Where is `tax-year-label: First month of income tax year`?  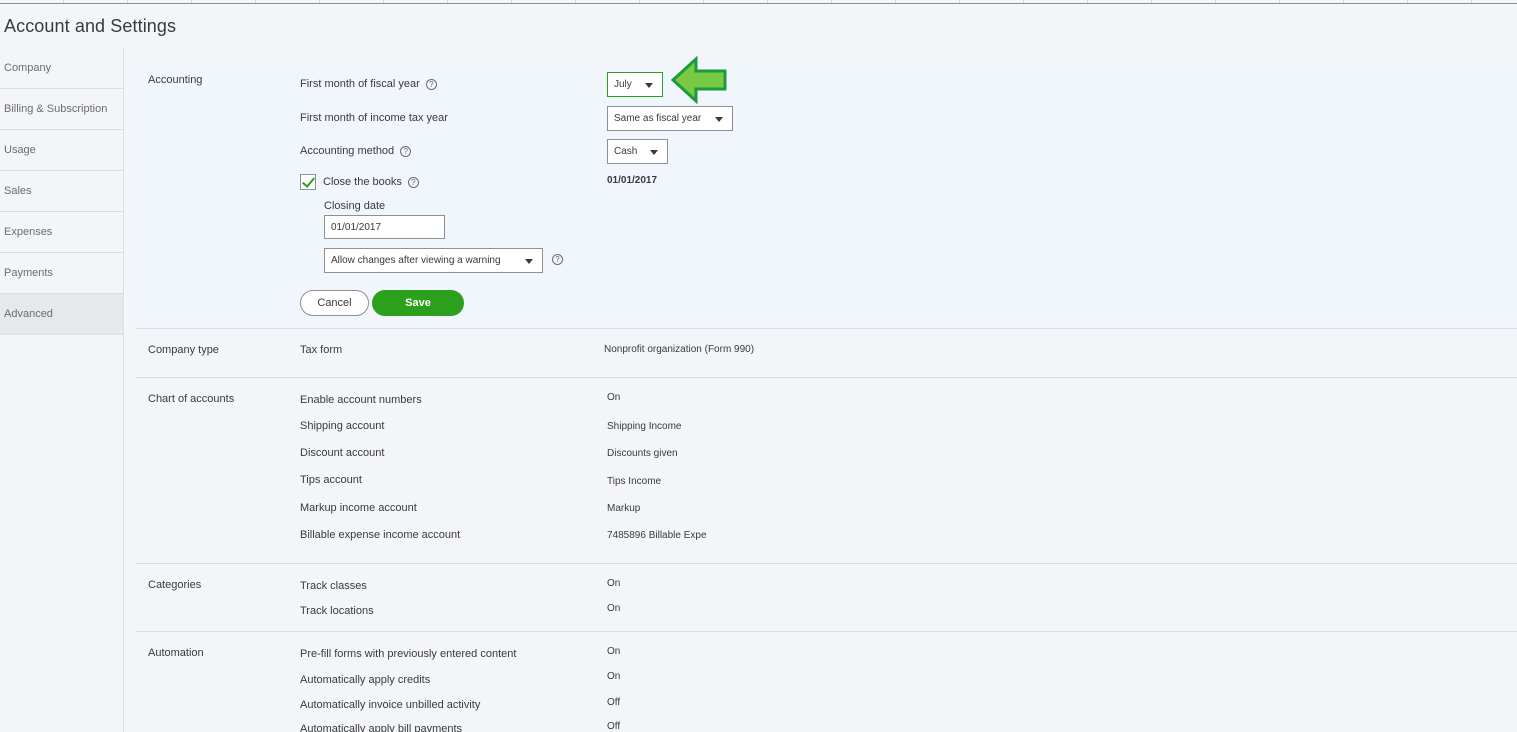 tax-year-label: First month of income tax year is located at coordinates (374, 118).